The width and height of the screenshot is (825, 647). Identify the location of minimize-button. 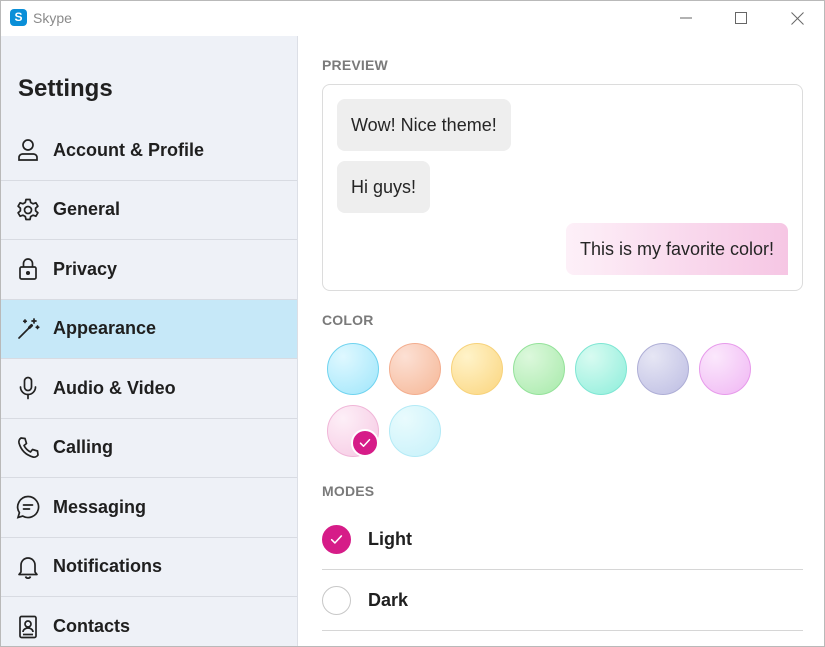
(686, 18).